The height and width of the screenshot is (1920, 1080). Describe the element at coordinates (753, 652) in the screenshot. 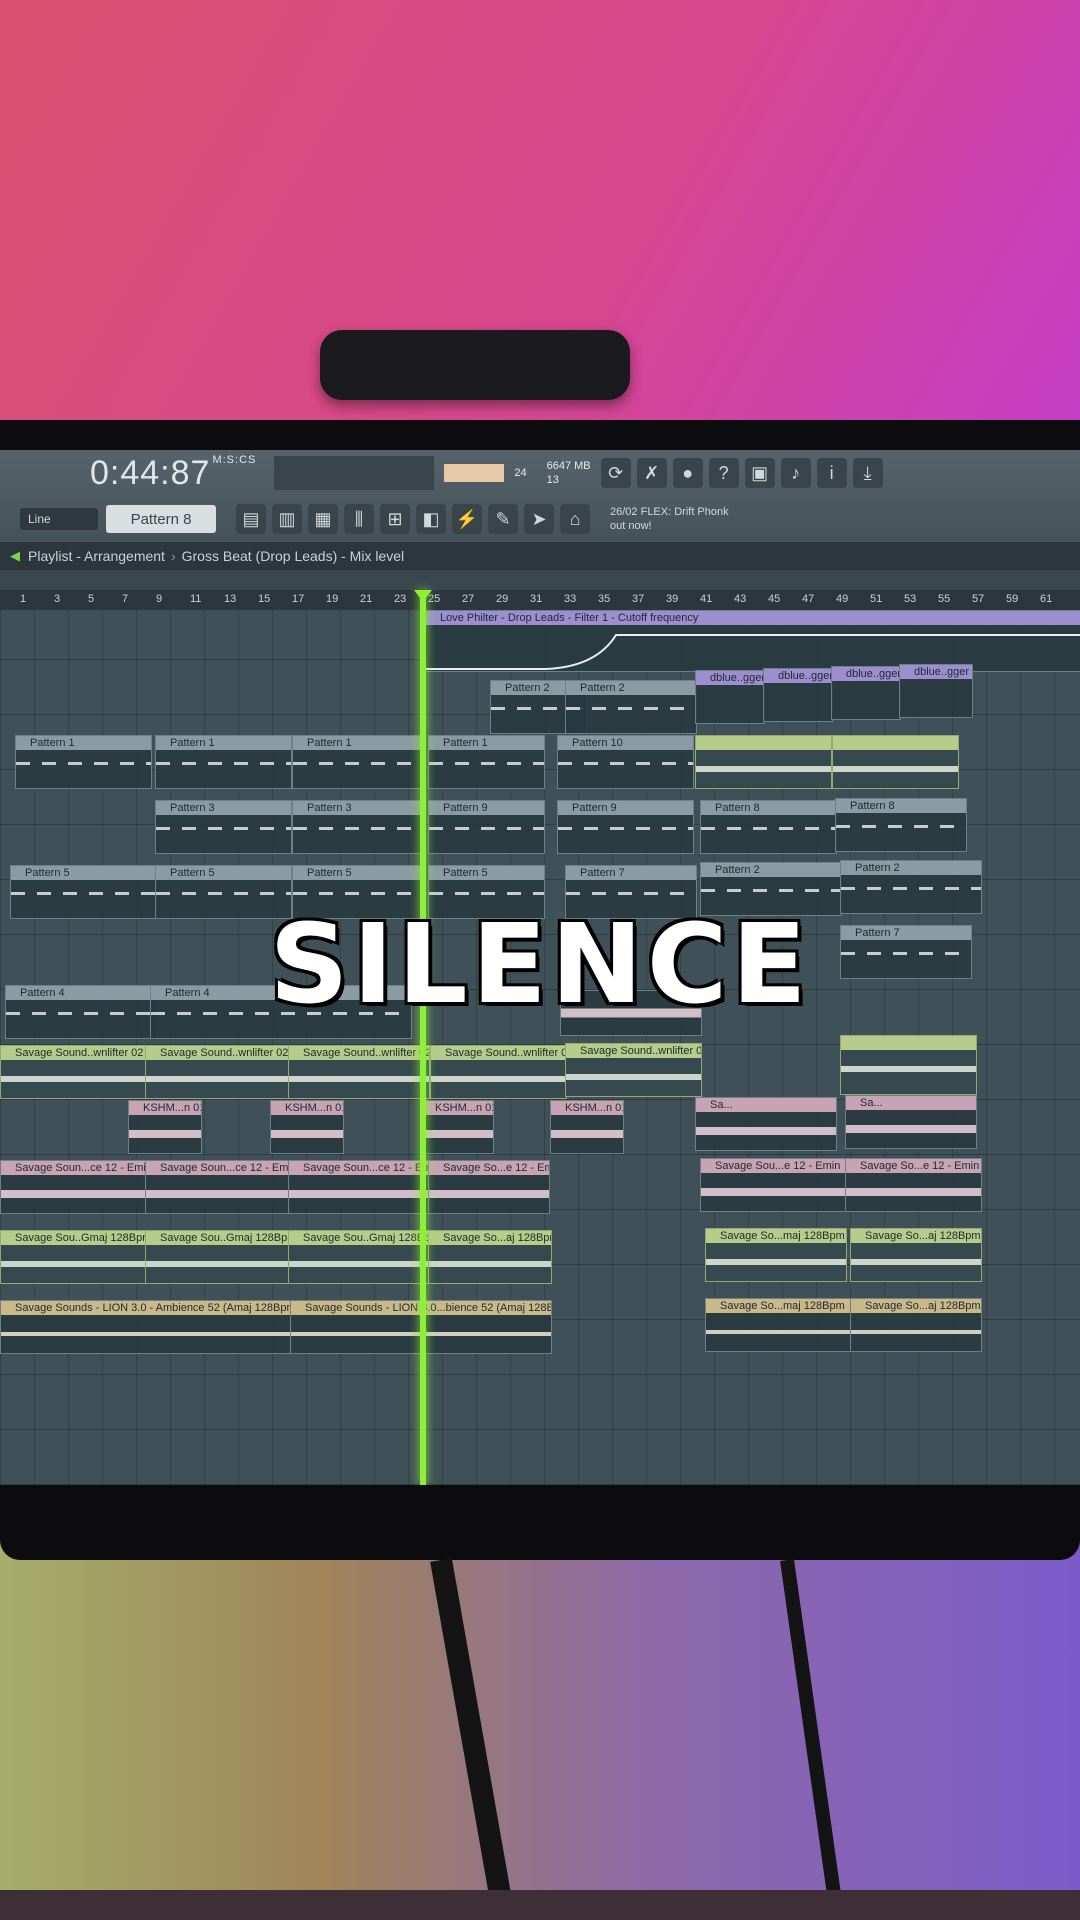

I see `automation-curve` at that location.